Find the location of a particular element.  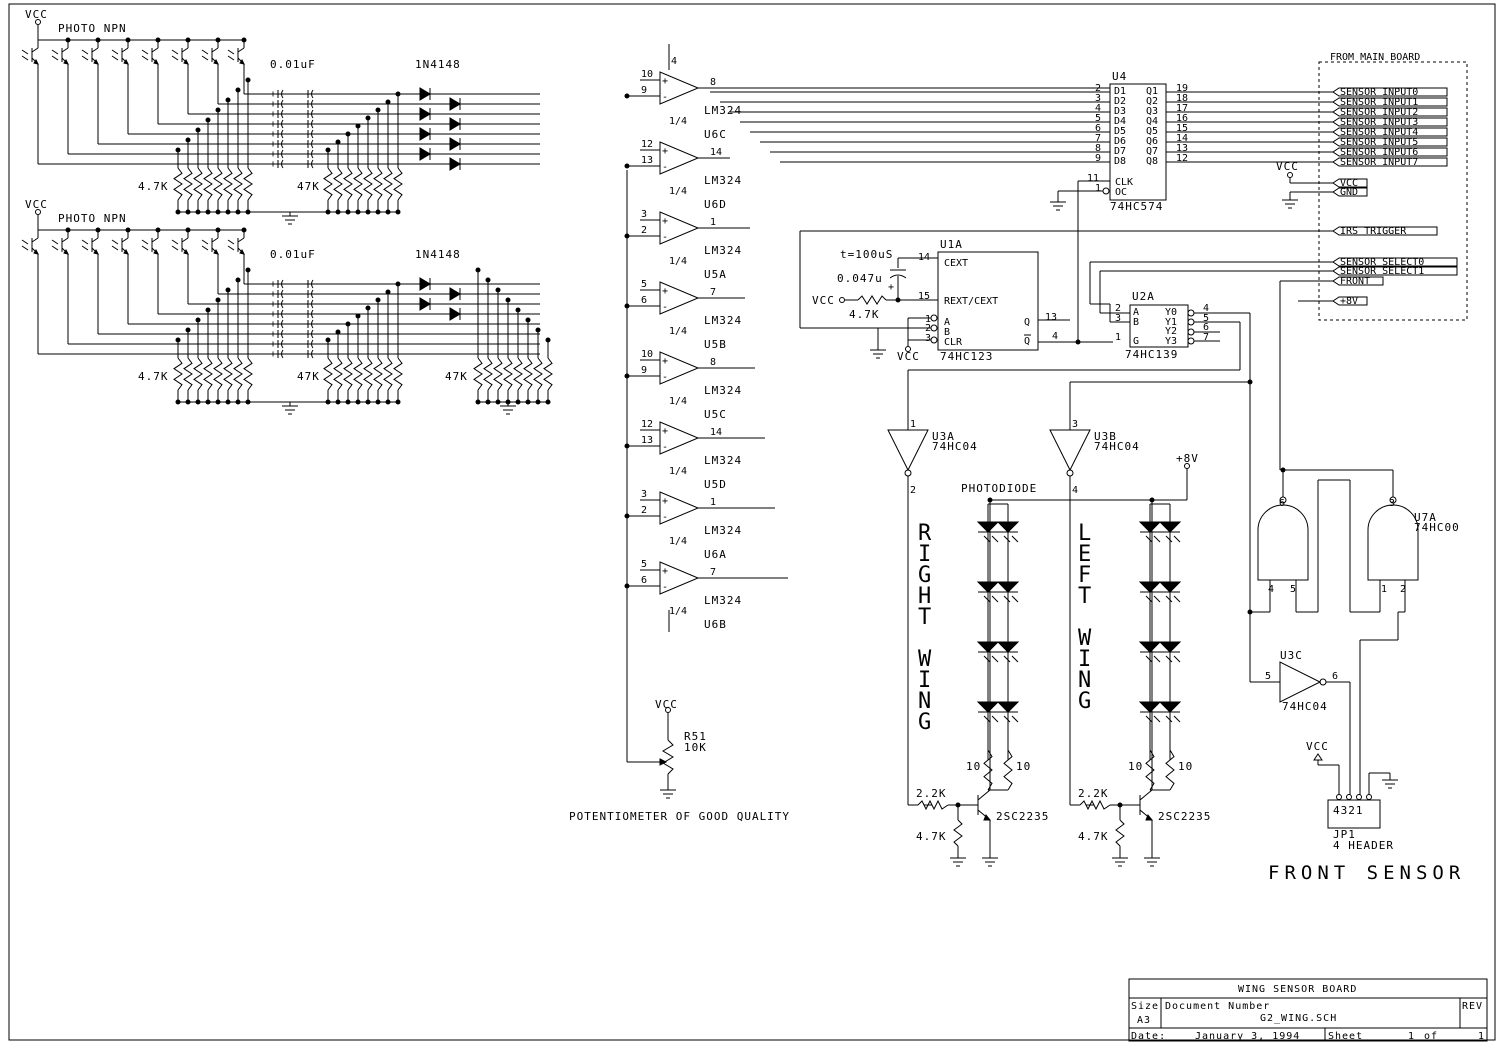

u4-part: 74HC574 is located at coordinates (1136, 206).